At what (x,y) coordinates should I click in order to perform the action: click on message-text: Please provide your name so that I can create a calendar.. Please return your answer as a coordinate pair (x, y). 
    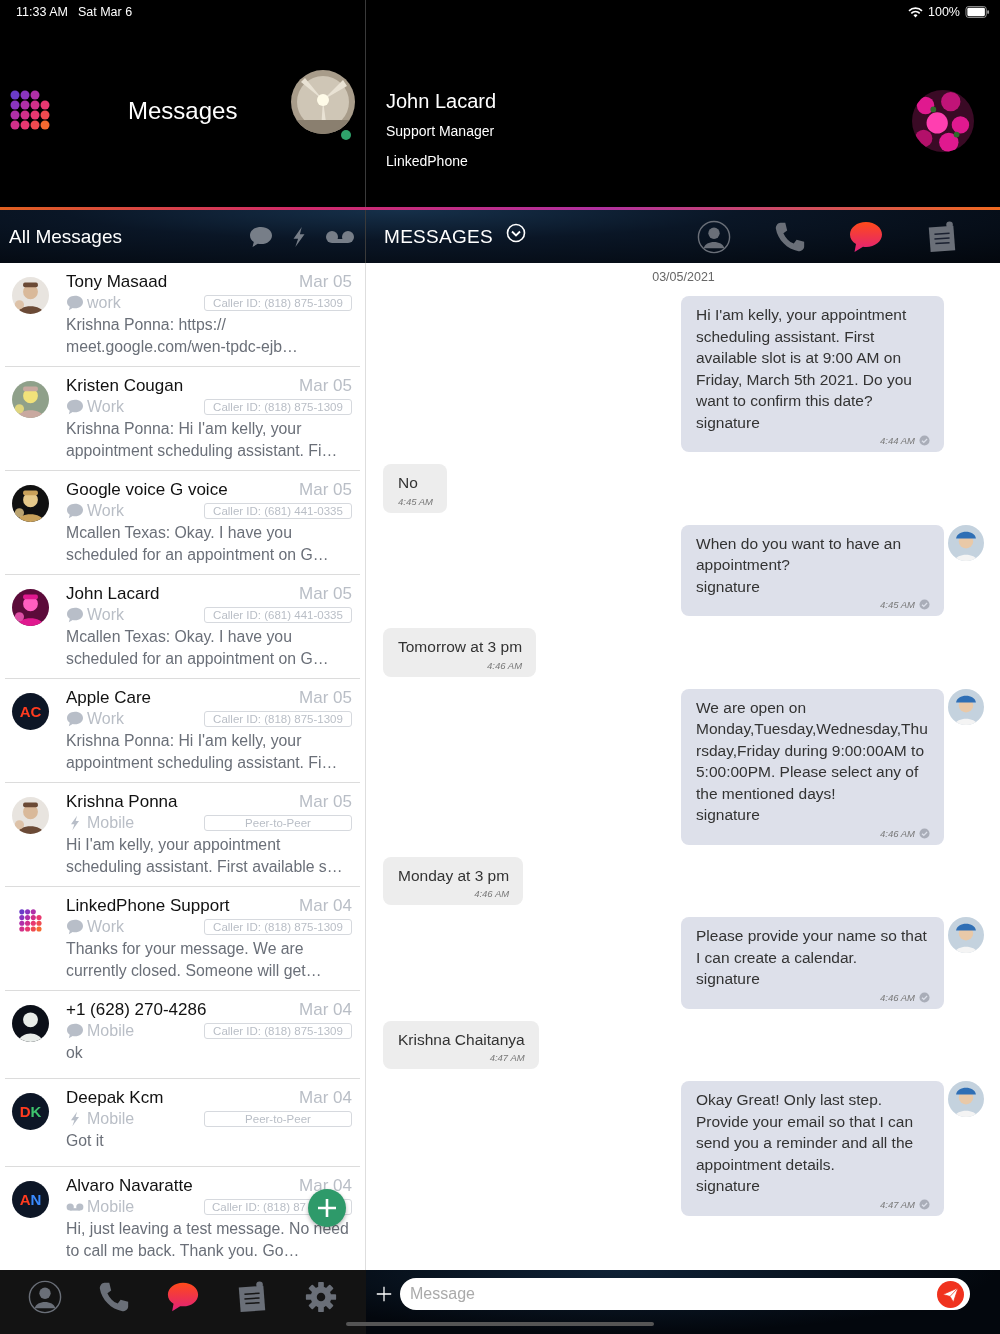
    Looking at the image, I should click on (812, 947).